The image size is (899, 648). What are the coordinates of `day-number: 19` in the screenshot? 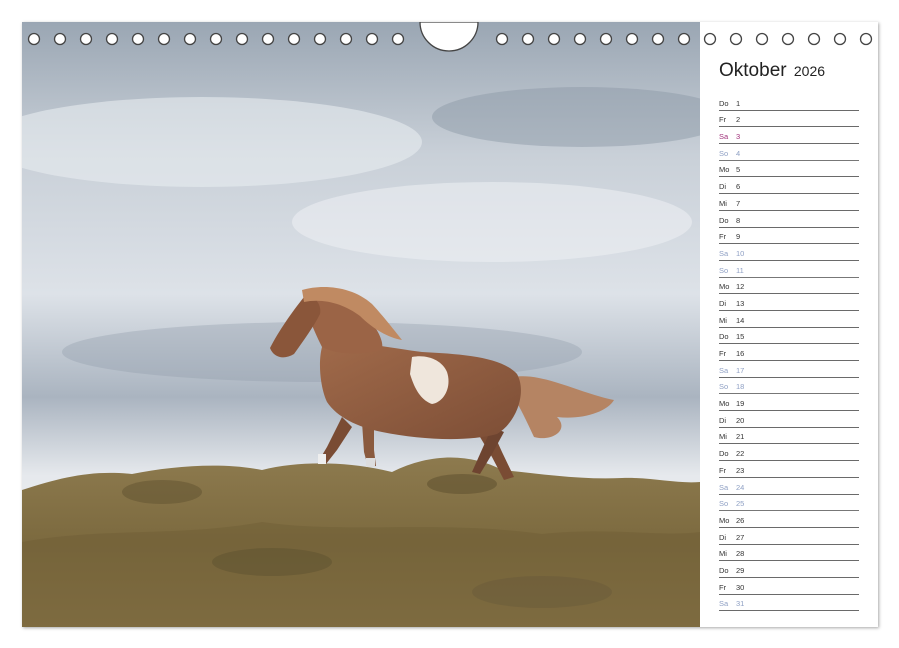 It's located at (740, 404).